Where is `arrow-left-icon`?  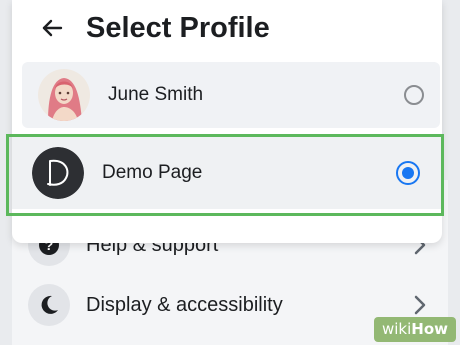
arrow-left-icon is located at coordinates (52, 28).